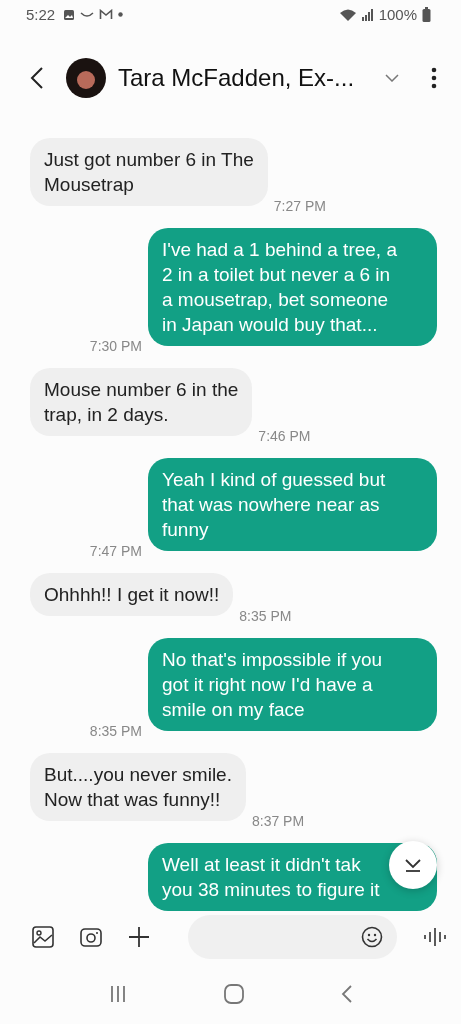 The height and width of the screenshot is (1024, 461). I want to click on message-input-field, so click(292, 937).